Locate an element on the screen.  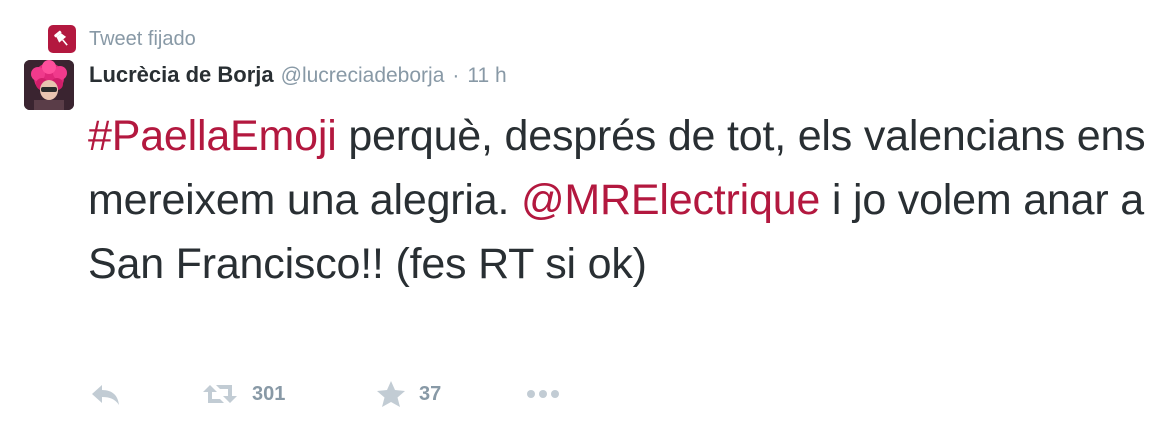
author-username: @lucreciadeborja is located at coordinates (363, 76).